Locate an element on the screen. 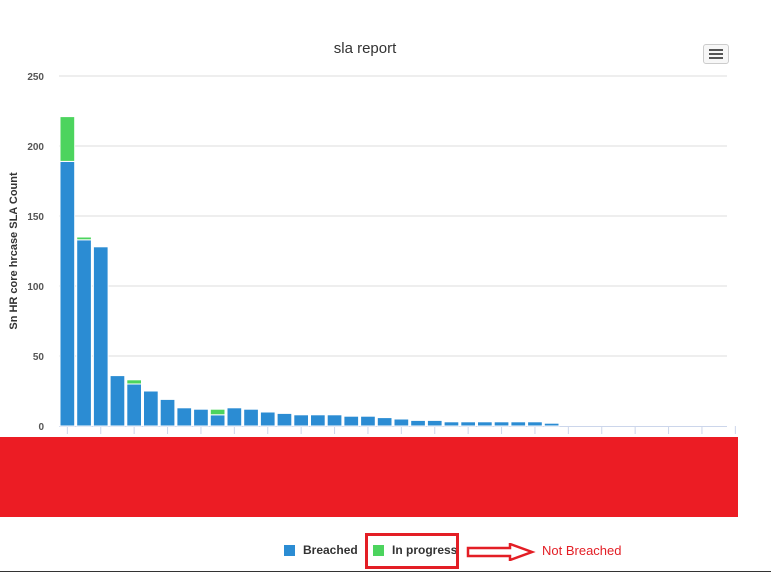 The height and width of the screenshot is (573, 771). y-axis-label: Sn HR core hrcase SLA Count is located at coordinates (14, 251).